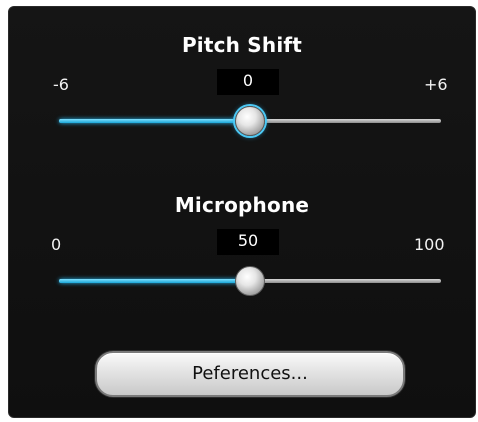 The height and width of the screenshot is (422, 478). What do you see at coordinates (248, 82) in the screenshot?
I see `pitch-shift-value-display: 0` at bounding box center [248, 82].